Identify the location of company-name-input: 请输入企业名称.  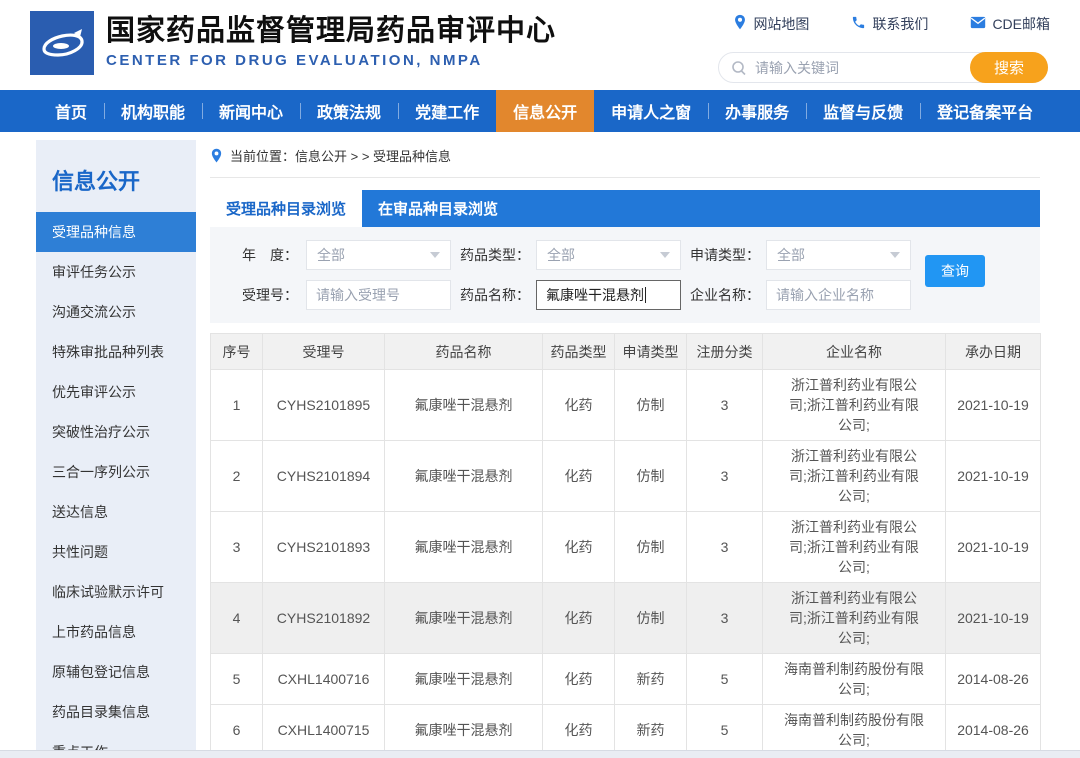
(838, 295).